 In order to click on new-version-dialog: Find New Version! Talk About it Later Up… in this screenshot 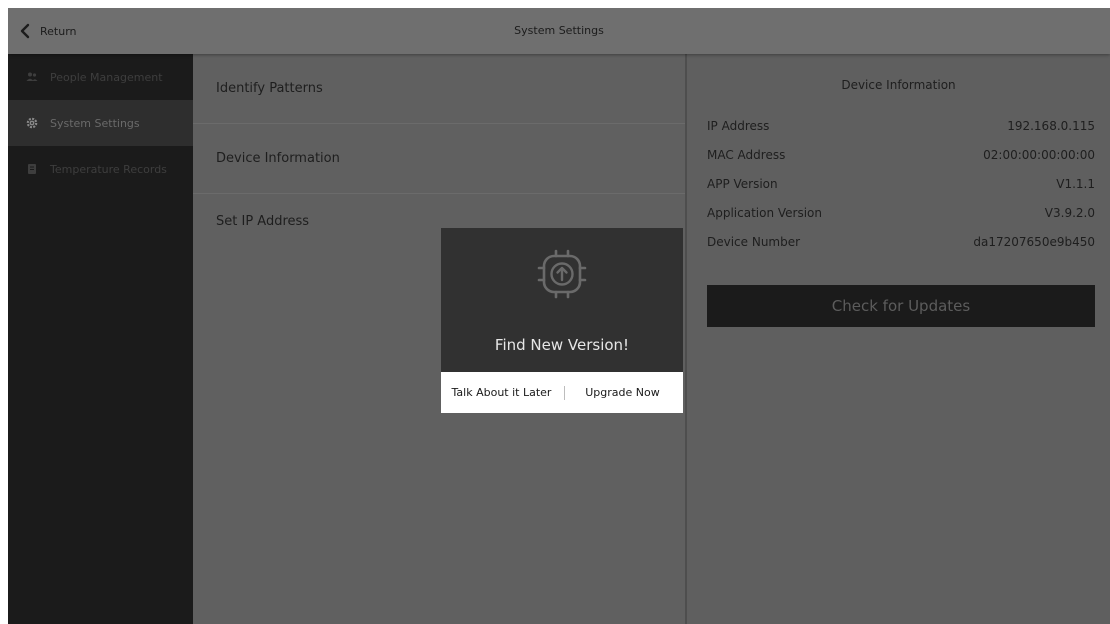, I will do `click(562, 320)`.